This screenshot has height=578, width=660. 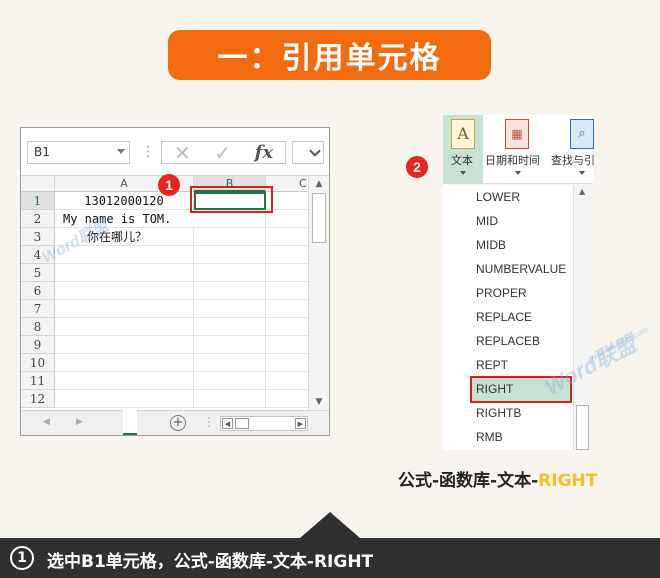 I want to click on row-header: 9, so click(x=38, y=345).